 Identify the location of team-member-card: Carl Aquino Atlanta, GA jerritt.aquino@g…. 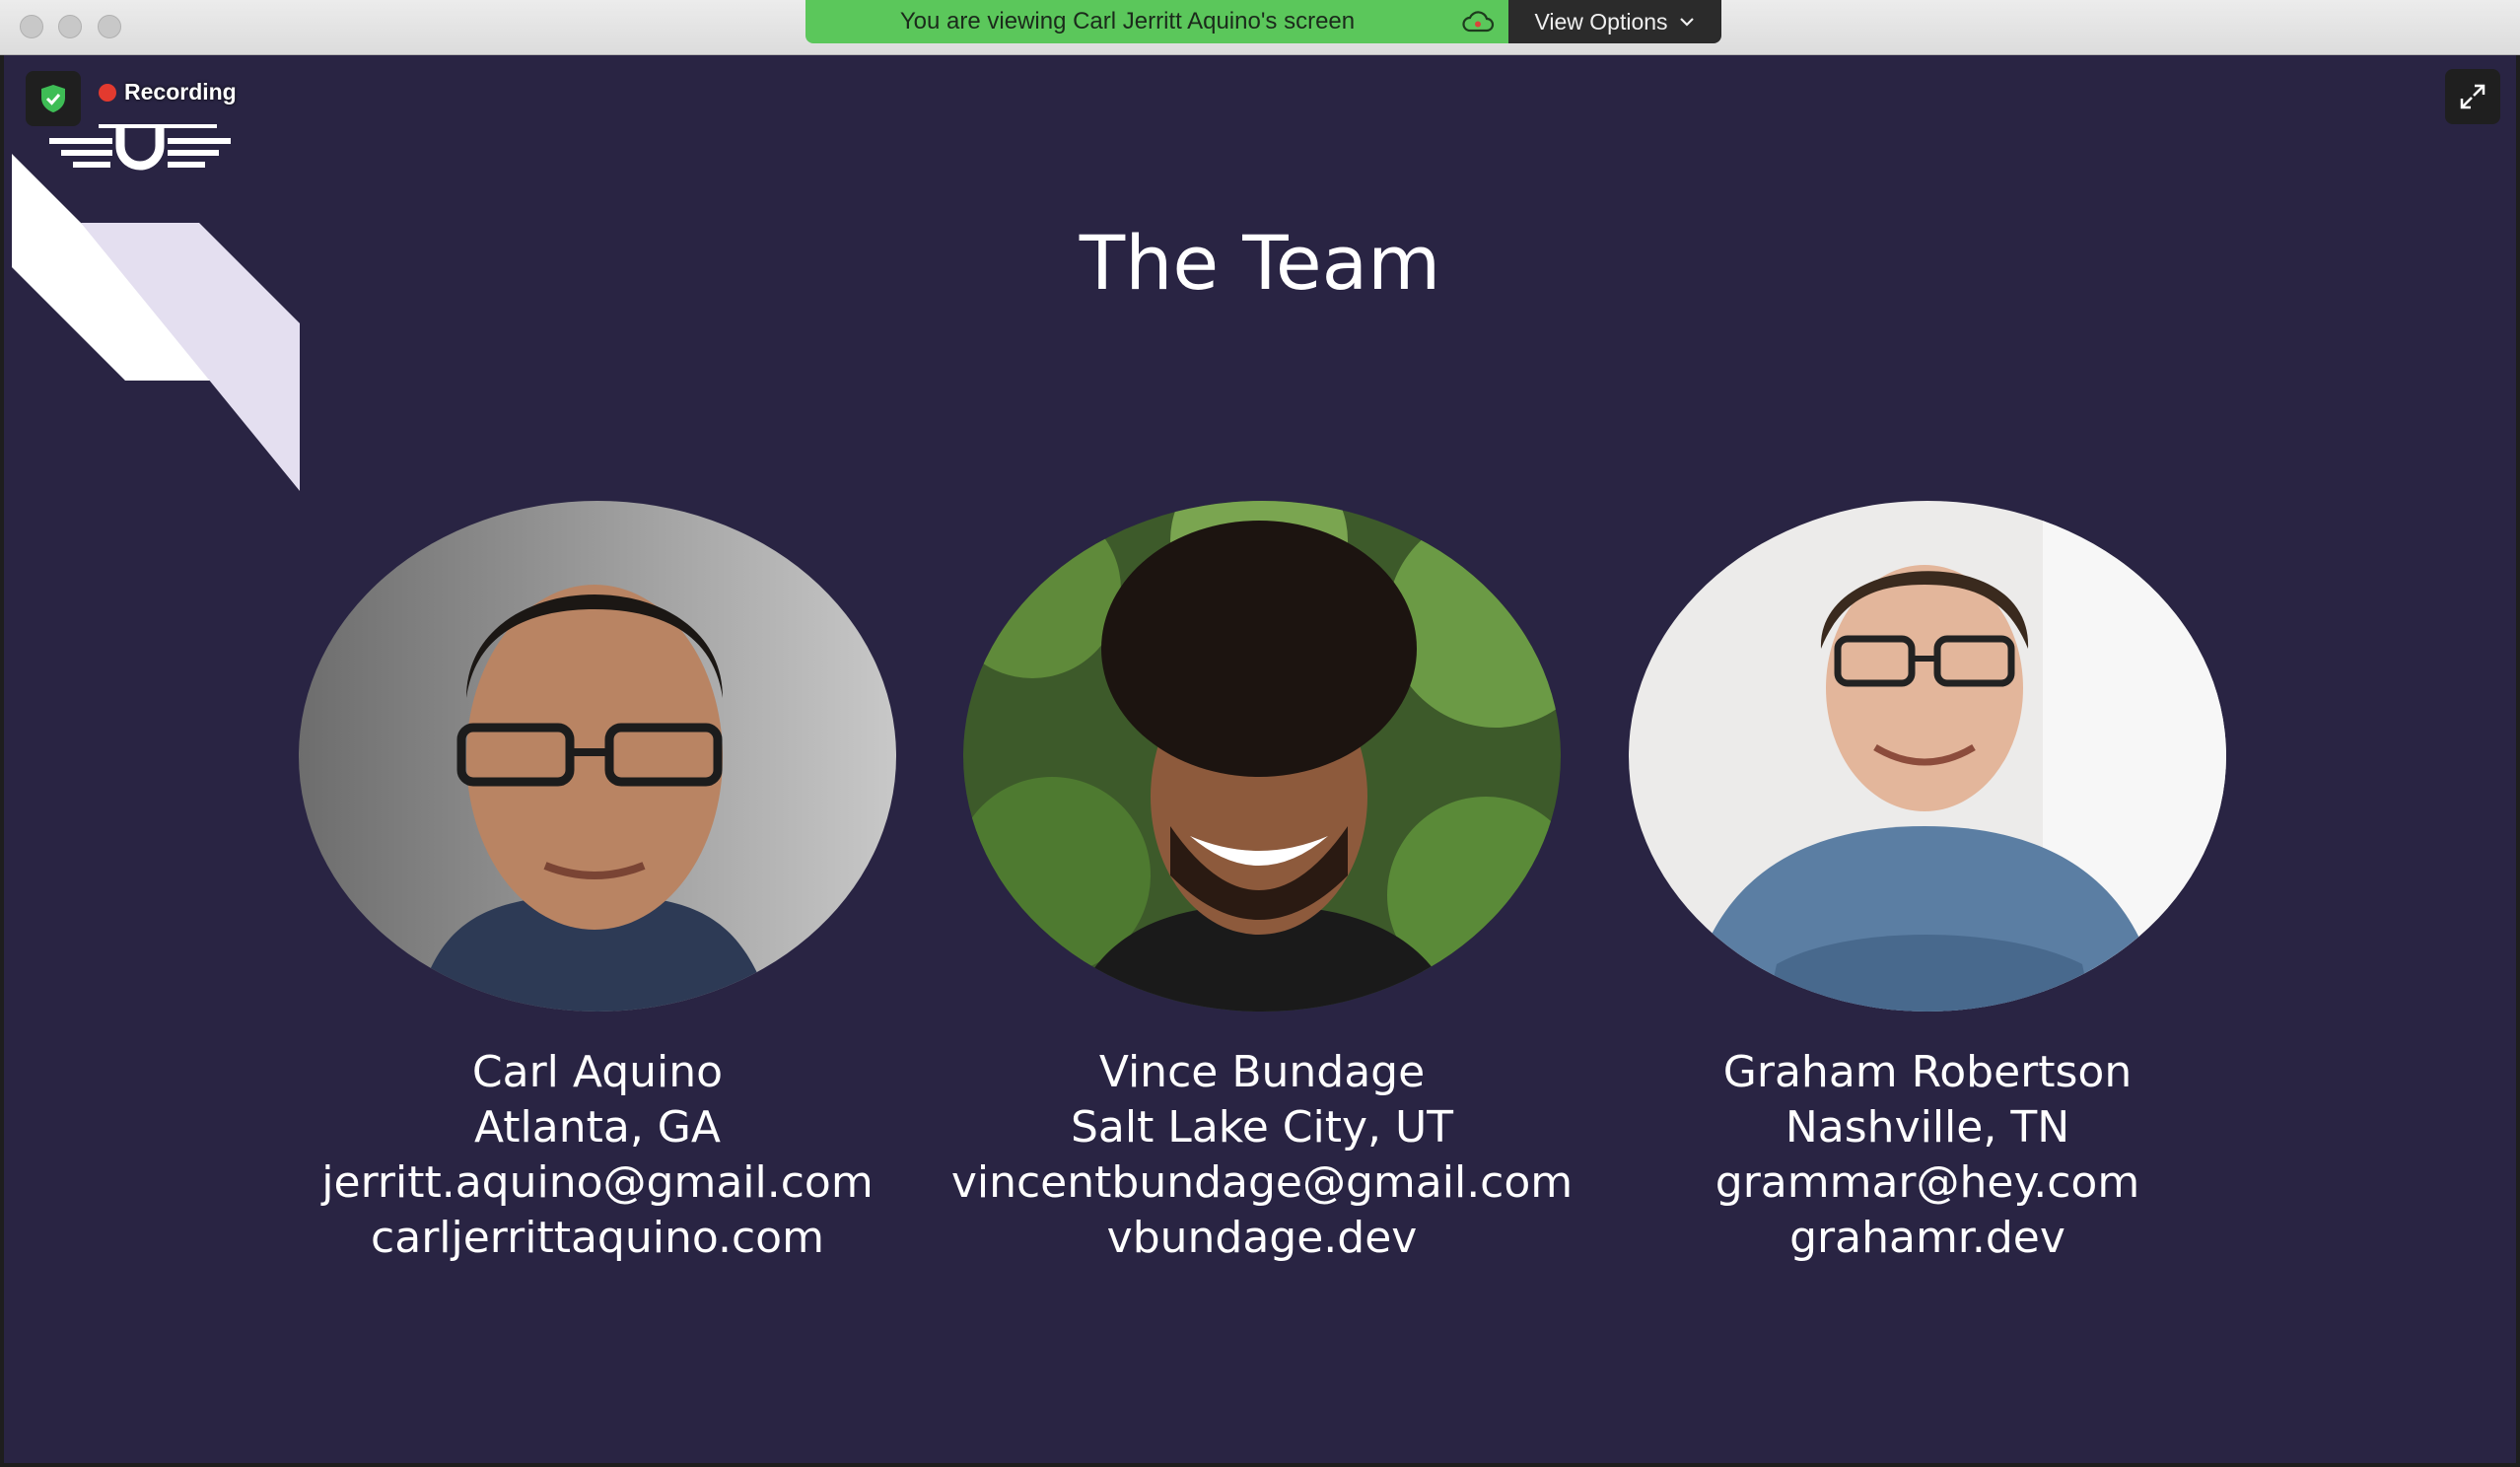
(597, 883).